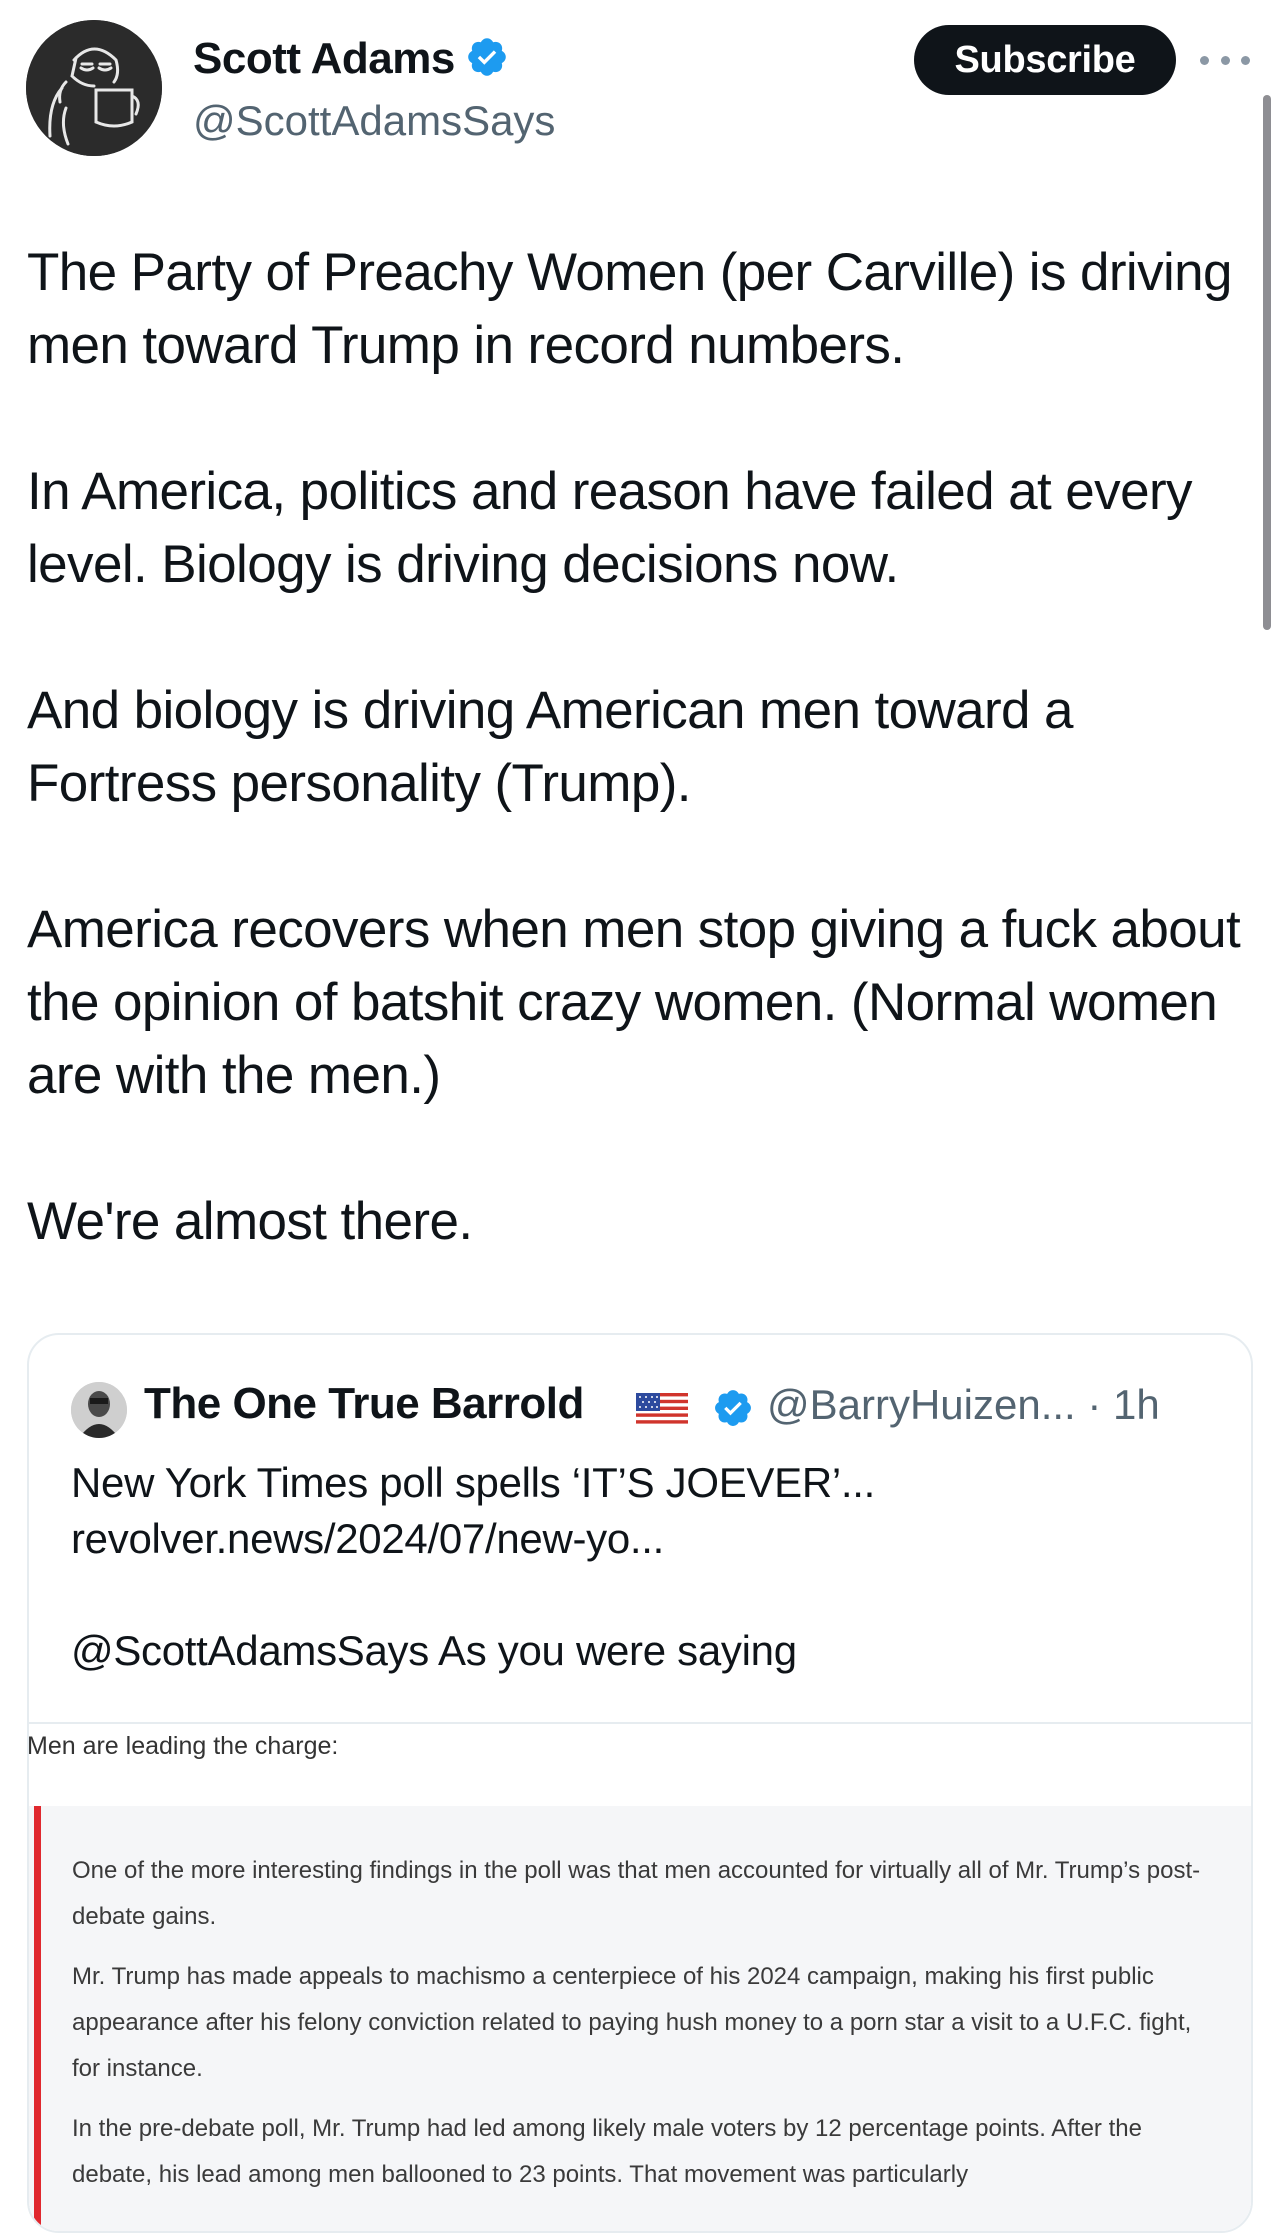  Describe the element at coordinates (183, 1746) in the screenshot. I see `article-intro: Men are leading the charge:` at that location.